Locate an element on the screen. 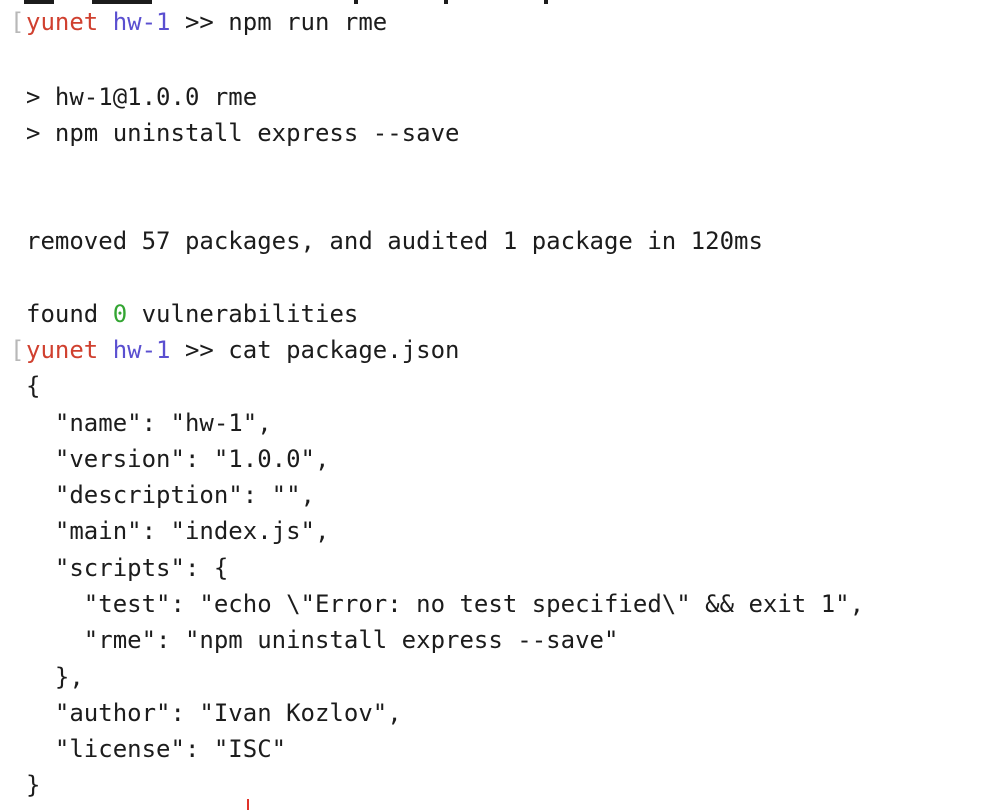  vulnerabilities-line: found 0 vulnerabilities is located at coordinates (192, 314).